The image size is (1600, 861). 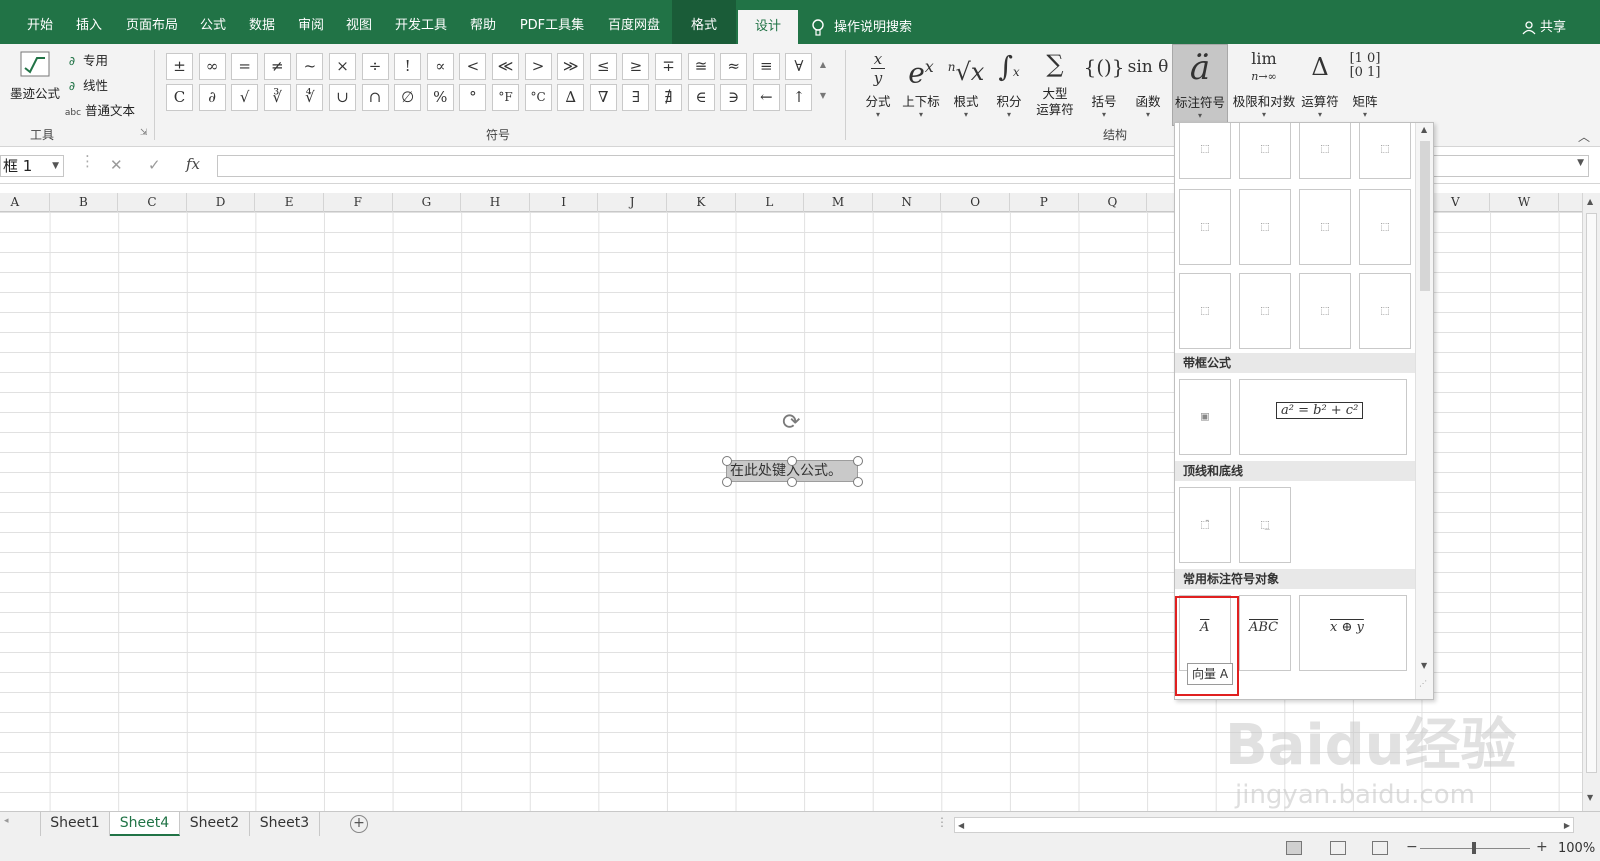 What do you see at coordinates (473, 97) in the screenshot?
I see `symbol-button: °` at bounding box center [473, 97].